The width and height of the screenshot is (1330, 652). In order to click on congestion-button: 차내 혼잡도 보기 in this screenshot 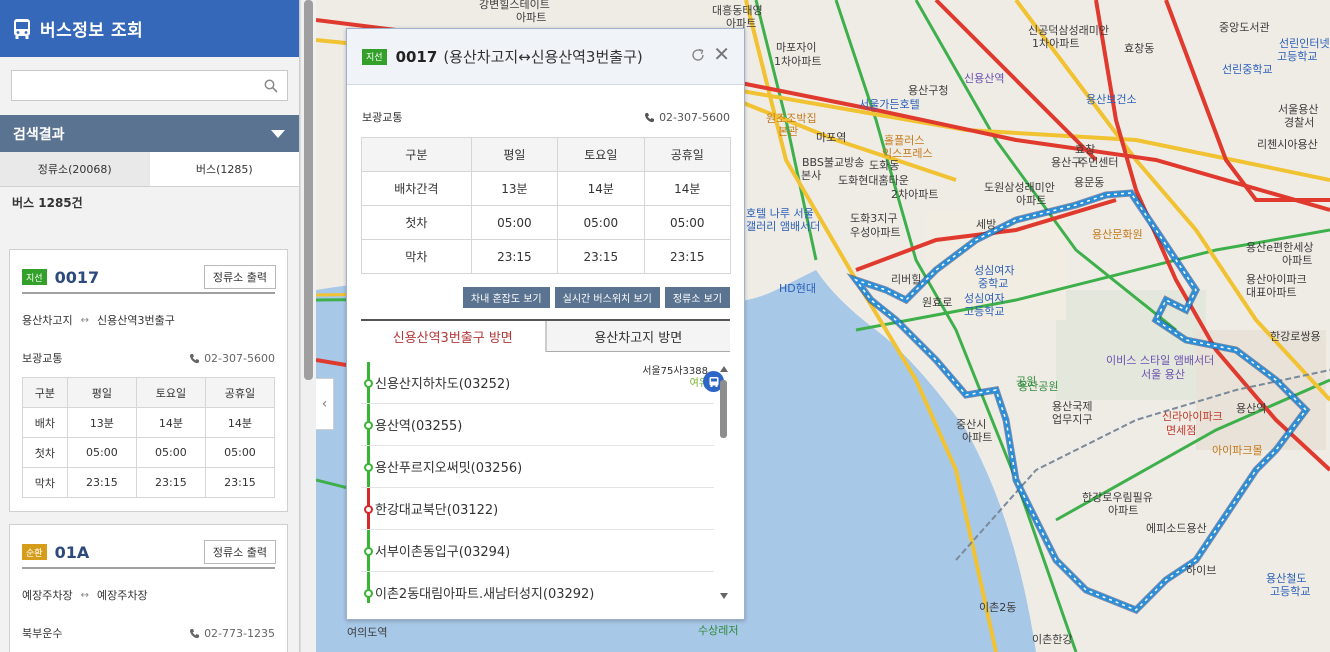, I will do `click(506, 297)`.